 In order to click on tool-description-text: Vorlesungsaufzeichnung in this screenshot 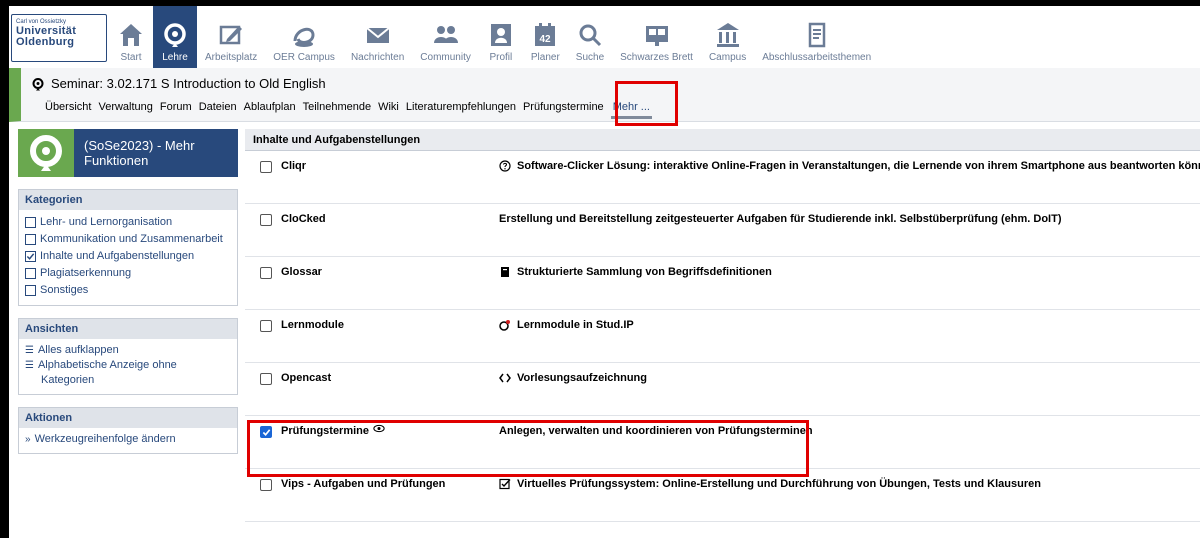, I will do `click(582, 378)`.